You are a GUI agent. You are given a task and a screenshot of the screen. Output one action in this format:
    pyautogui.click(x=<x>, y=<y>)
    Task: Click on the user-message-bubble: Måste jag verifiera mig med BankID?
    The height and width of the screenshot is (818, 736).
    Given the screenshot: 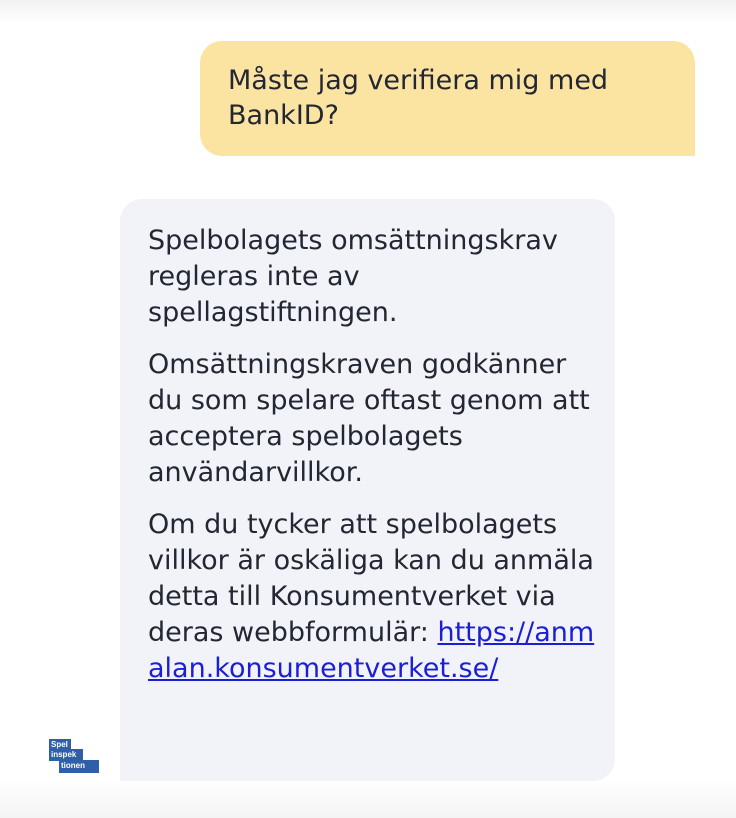 What is the action you would take?
    pyautogui.click(x=447, y=98)
    